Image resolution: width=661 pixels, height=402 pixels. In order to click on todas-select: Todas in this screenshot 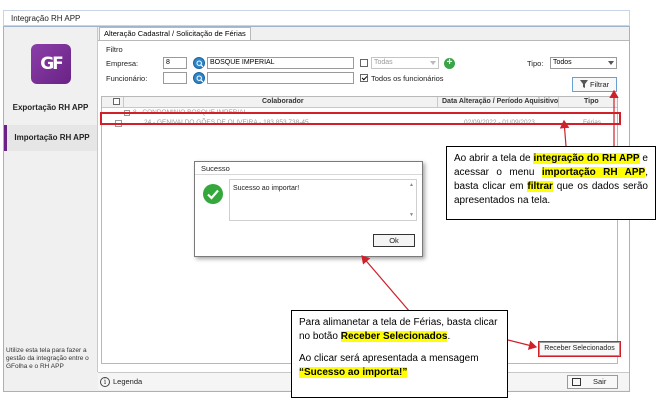, I will do `click(405, 63)`.